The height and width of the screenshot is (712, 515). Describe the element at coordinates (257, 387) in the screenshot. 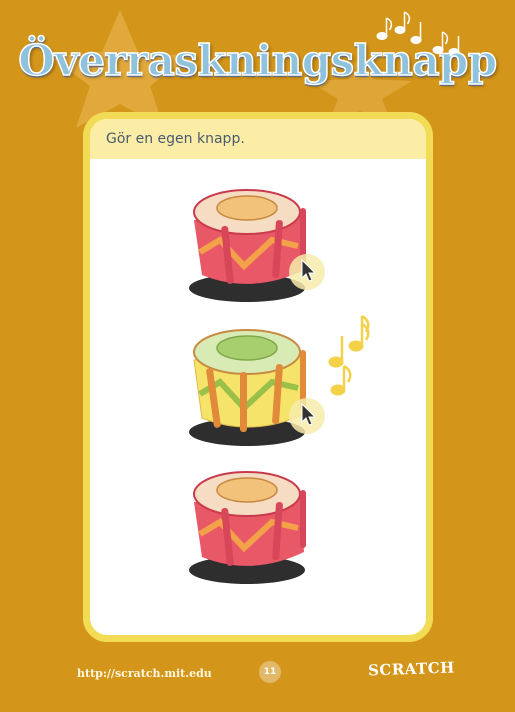

I see `drum-highlighted-icon` at that location.